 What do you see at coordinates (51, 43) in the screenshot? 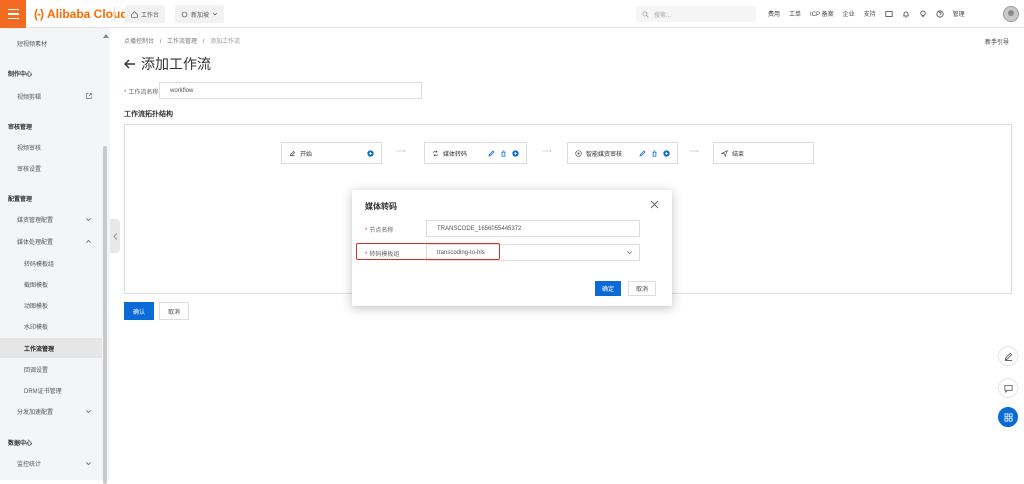
I see `sidebar-item: 短视频素材` at bounding box center [51, 43].